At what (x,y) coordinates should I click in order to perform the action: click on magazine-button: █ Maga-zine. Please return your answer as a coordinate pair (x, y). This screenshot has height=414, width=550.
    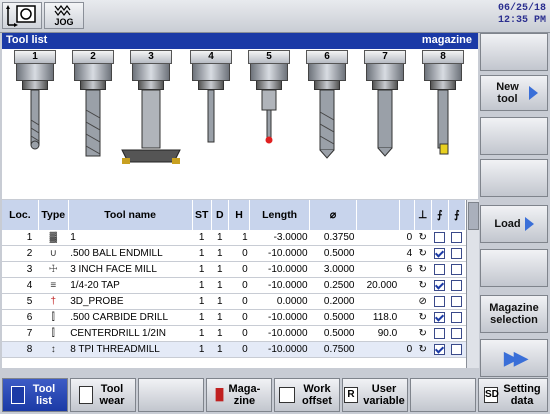
    Looking at the image, I should click on (239, 395).